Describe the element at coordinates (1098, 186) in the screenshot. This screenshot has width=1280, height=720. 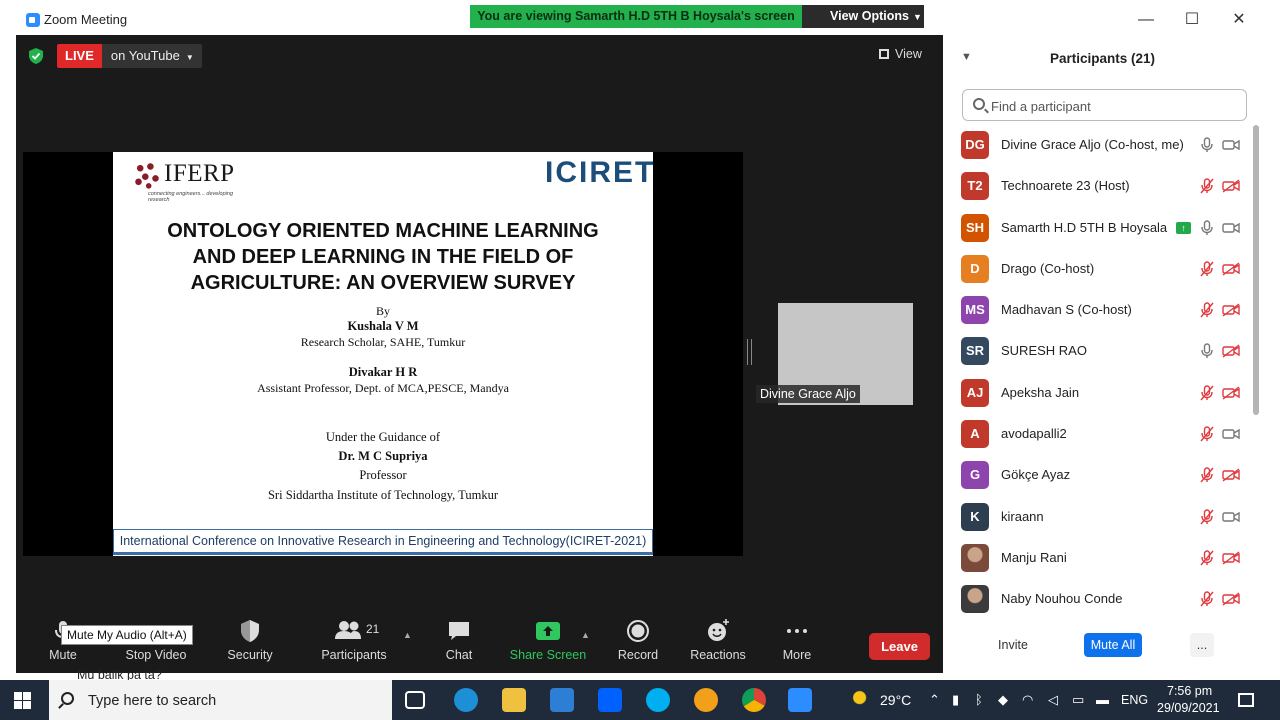
I see `participant-row: T2 Technoarete 23 (Host)` at that location.